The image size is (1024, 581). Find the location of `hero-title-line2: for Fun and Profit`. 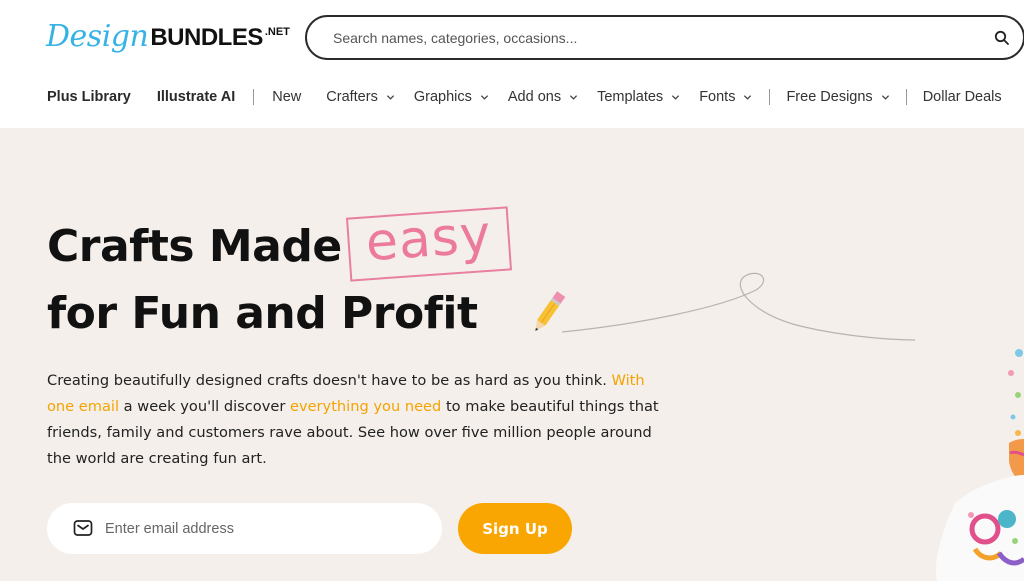

hero-title-line2: for Fun and Profit is located at coordinates (262, 313).